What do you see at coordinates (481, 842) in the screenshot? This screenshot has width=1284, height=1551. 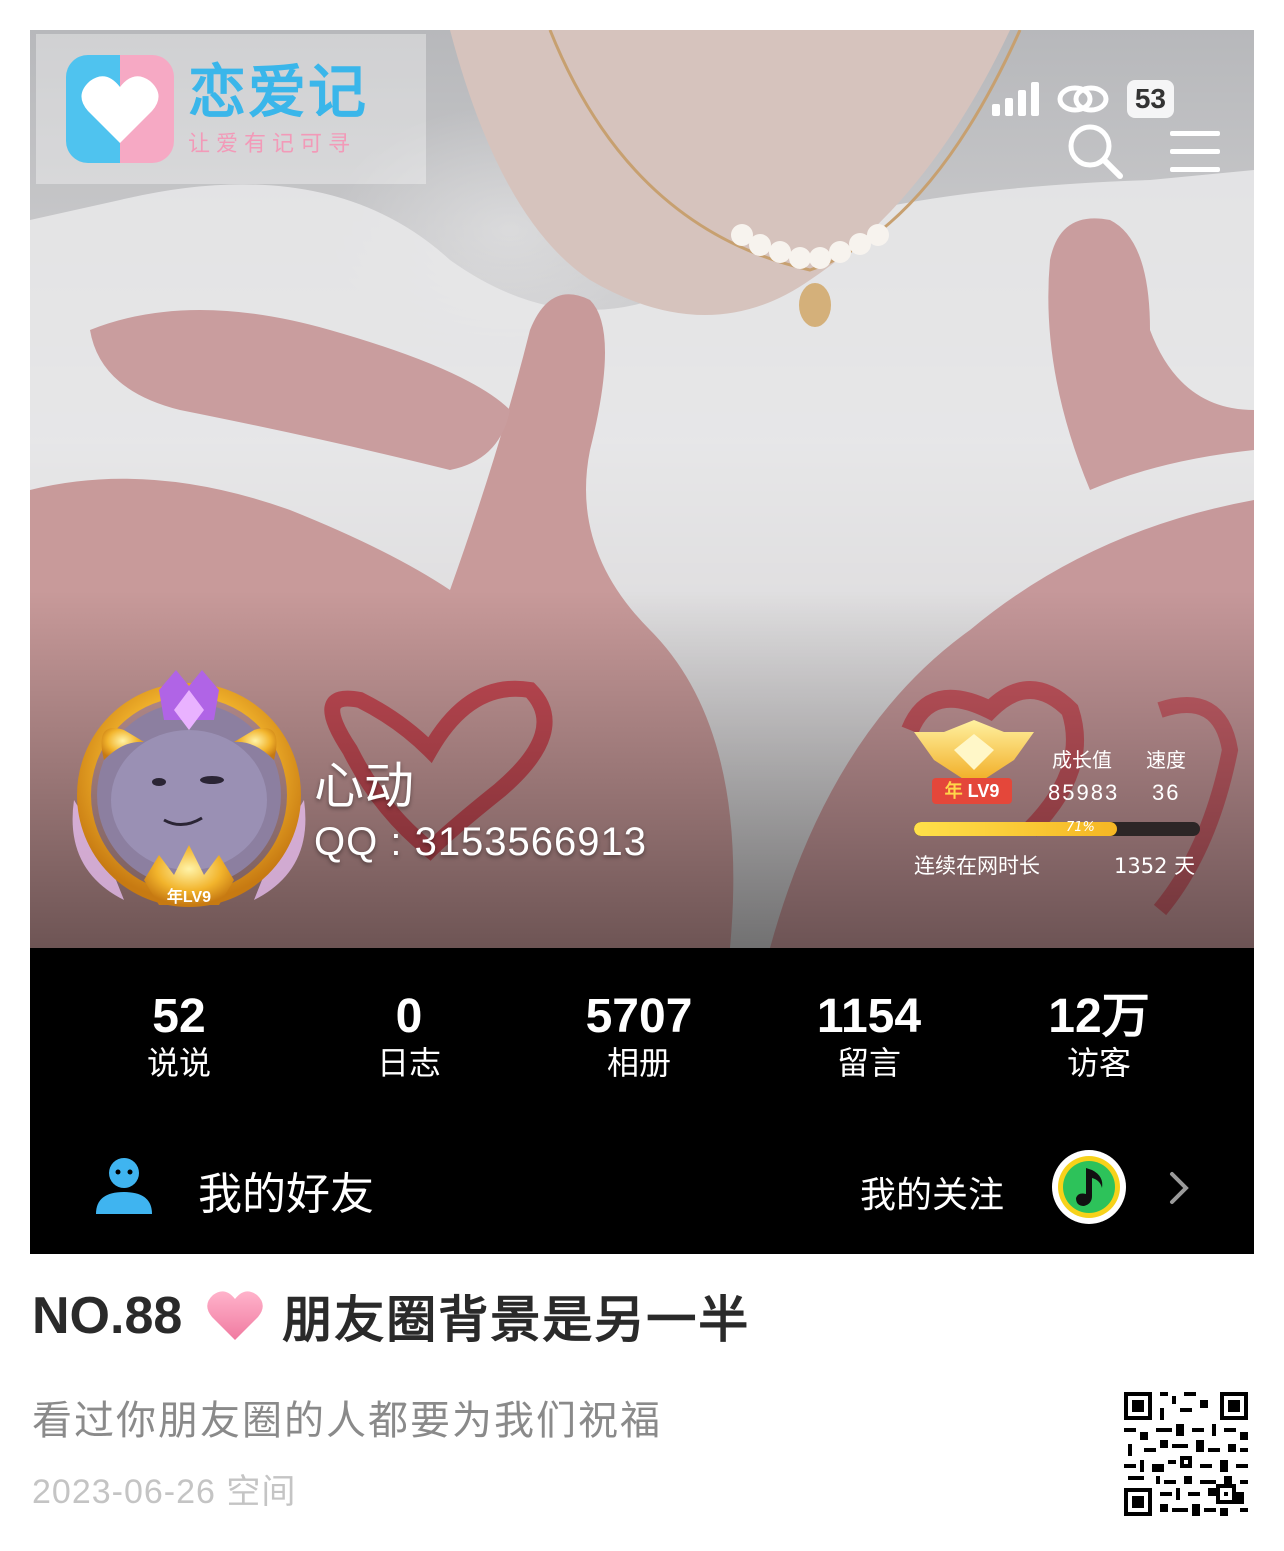 I see `profile-qq: QQ : 3153566913` at bounding box center [481, 842].